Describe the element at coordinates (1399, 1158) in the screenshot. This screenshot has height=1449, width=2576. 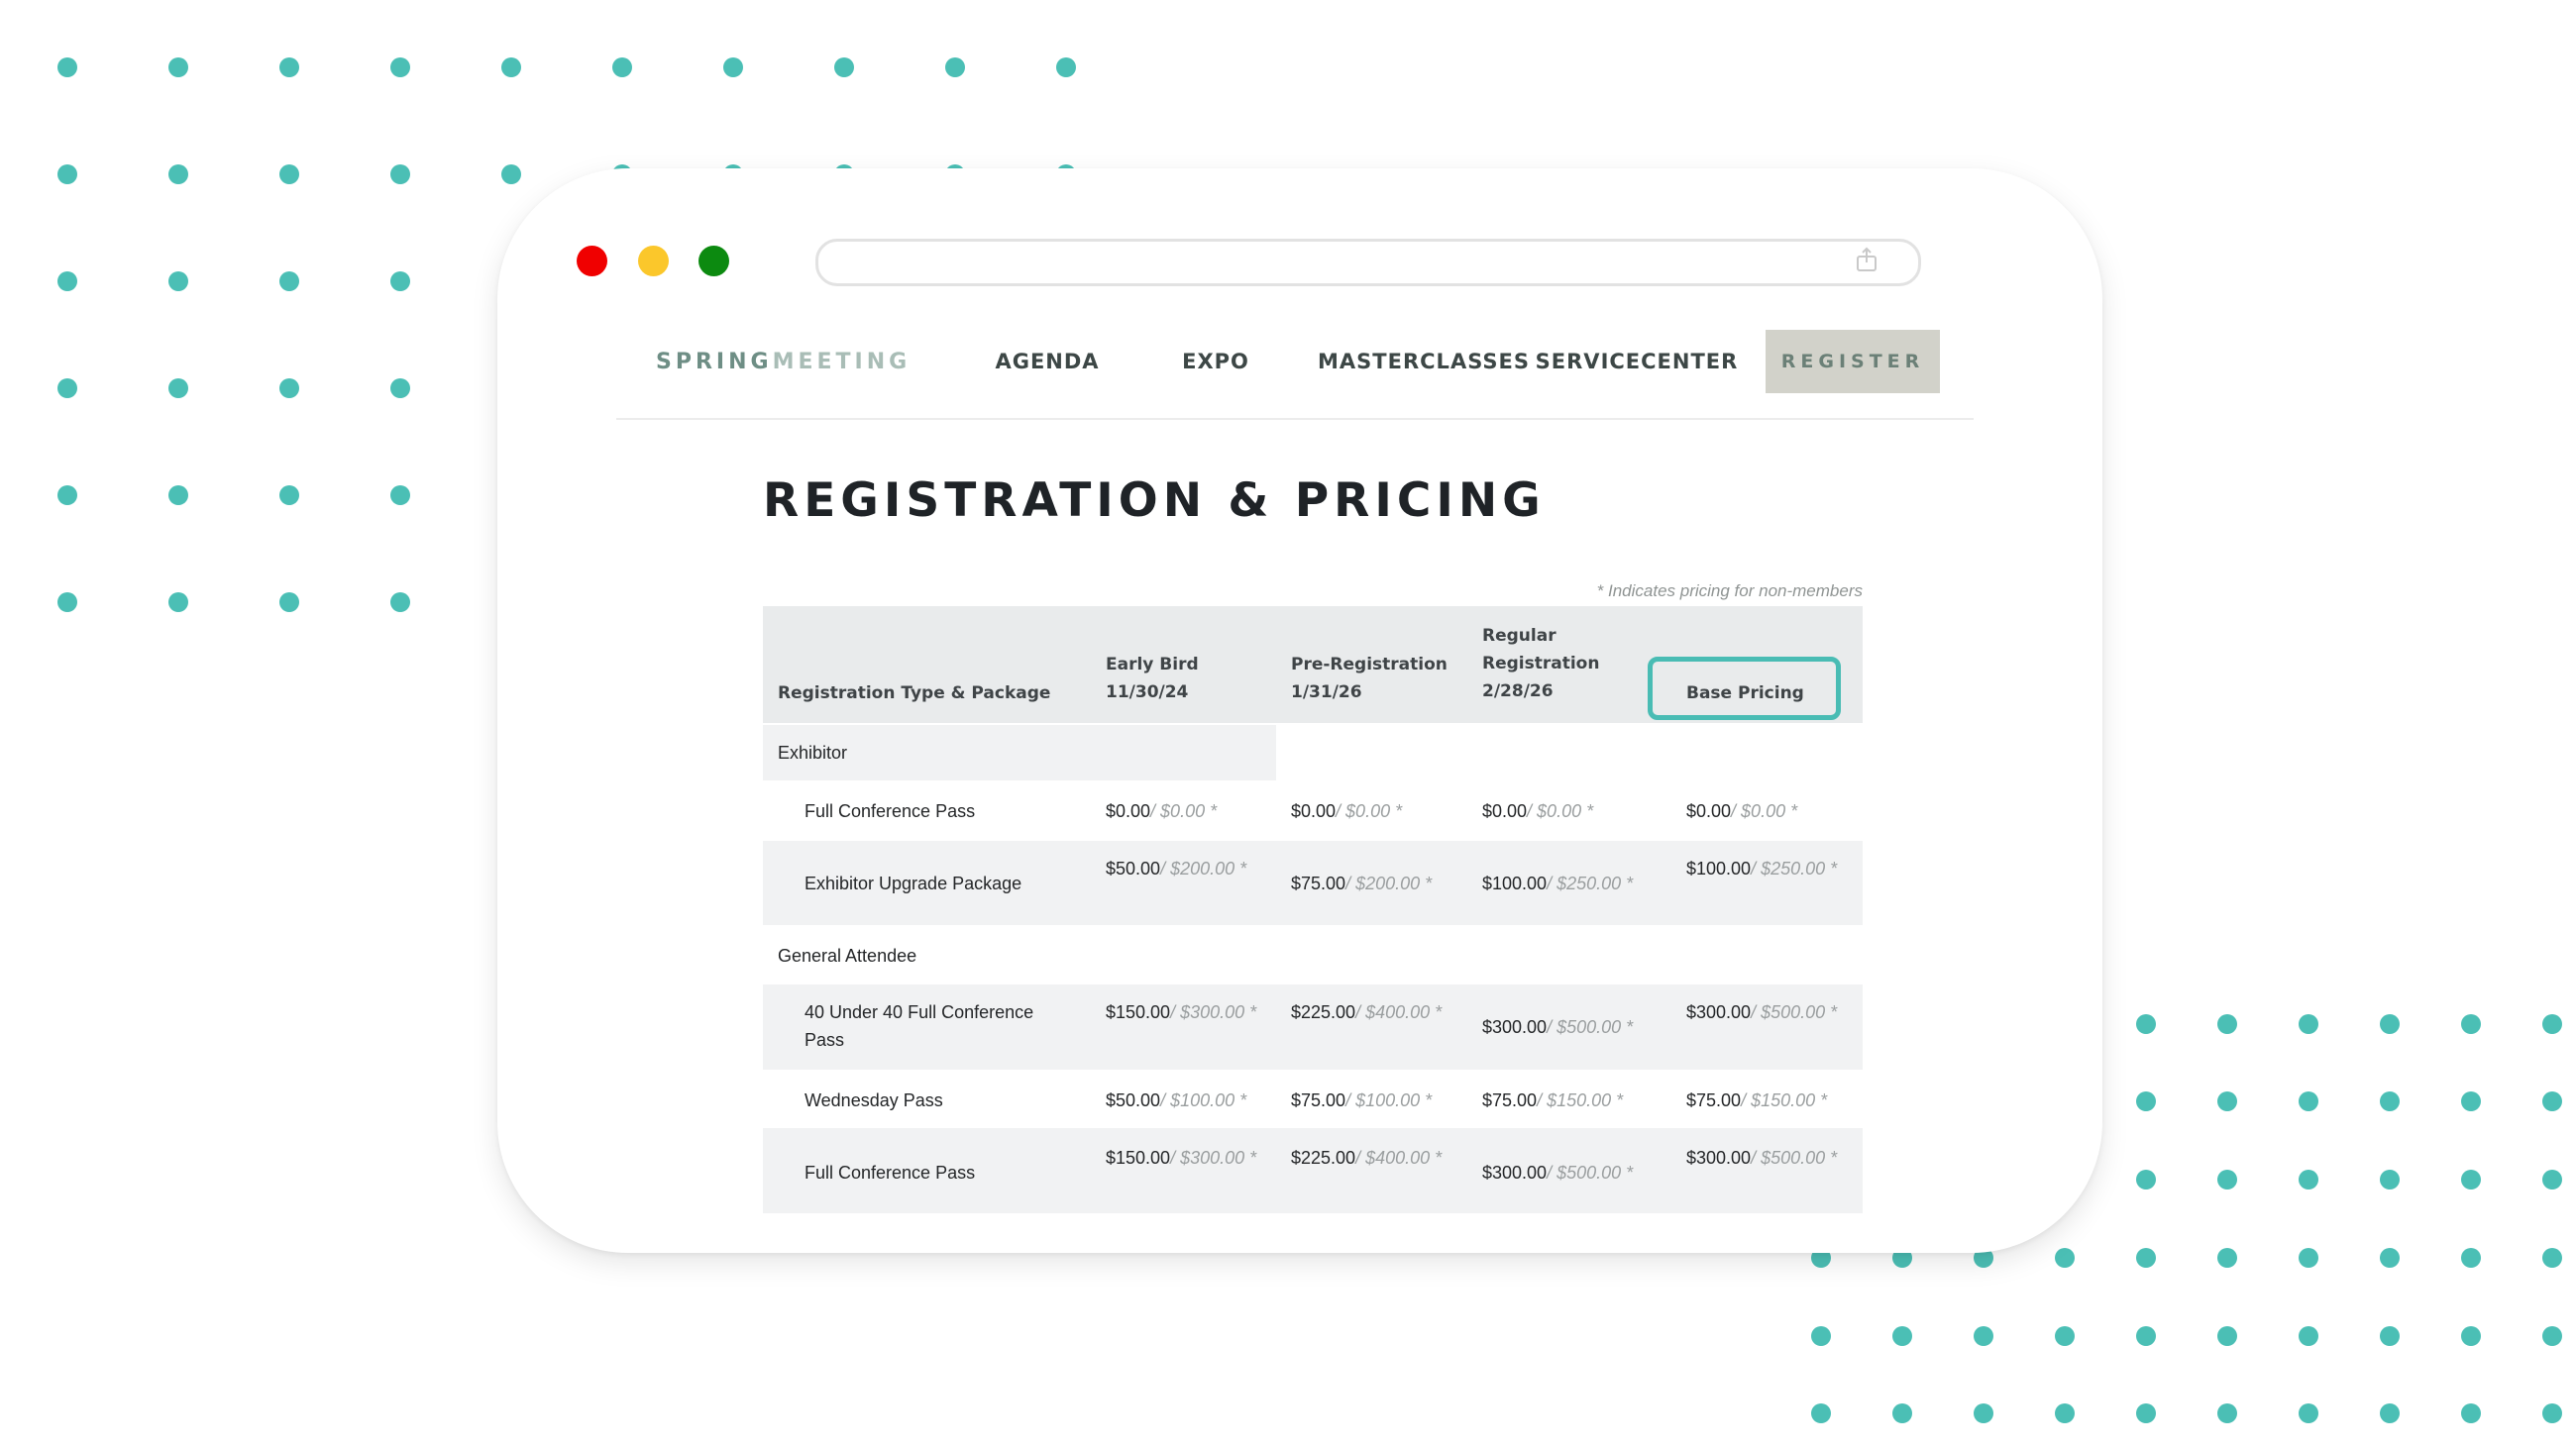
I see `nonmember-price: / $400.00 *` at that location.